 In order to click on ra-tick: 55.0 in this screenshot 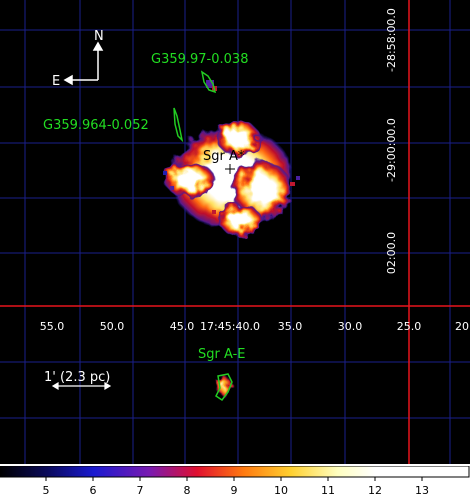, I will do `click(52, 326)`.